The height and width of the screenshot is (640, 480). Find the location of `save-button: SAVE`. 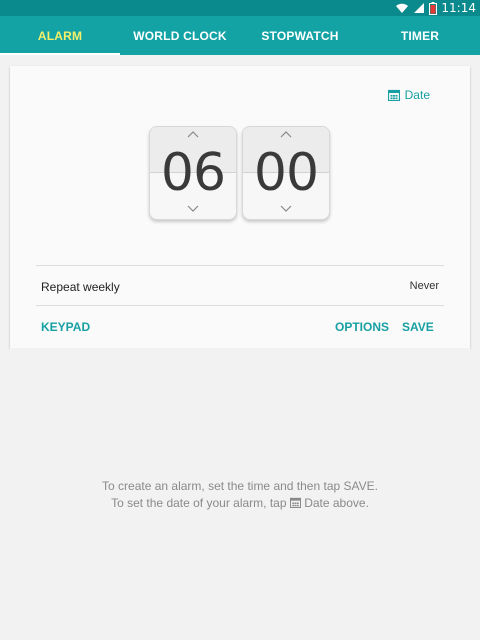

save-button: SAVE is located at coordinates (418, 327).